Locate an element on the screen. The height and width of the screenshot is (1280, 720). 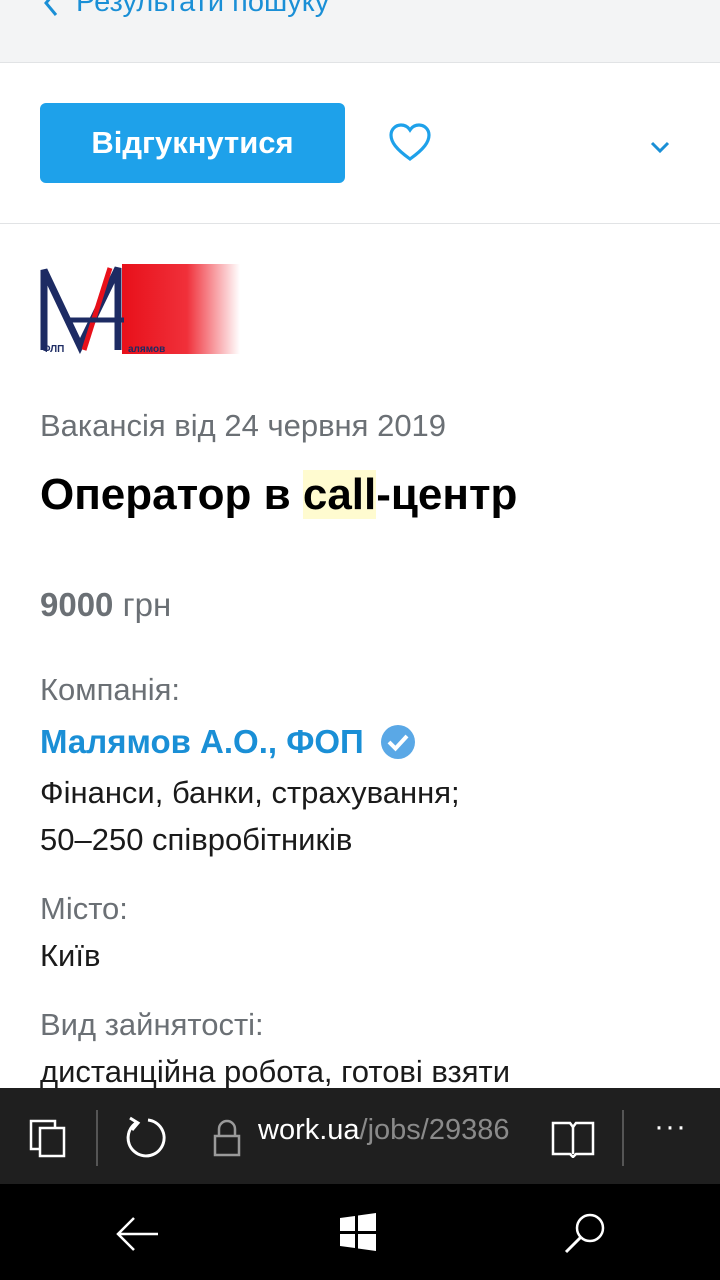
windows-start-icon is located at coordinates (358, 1232).